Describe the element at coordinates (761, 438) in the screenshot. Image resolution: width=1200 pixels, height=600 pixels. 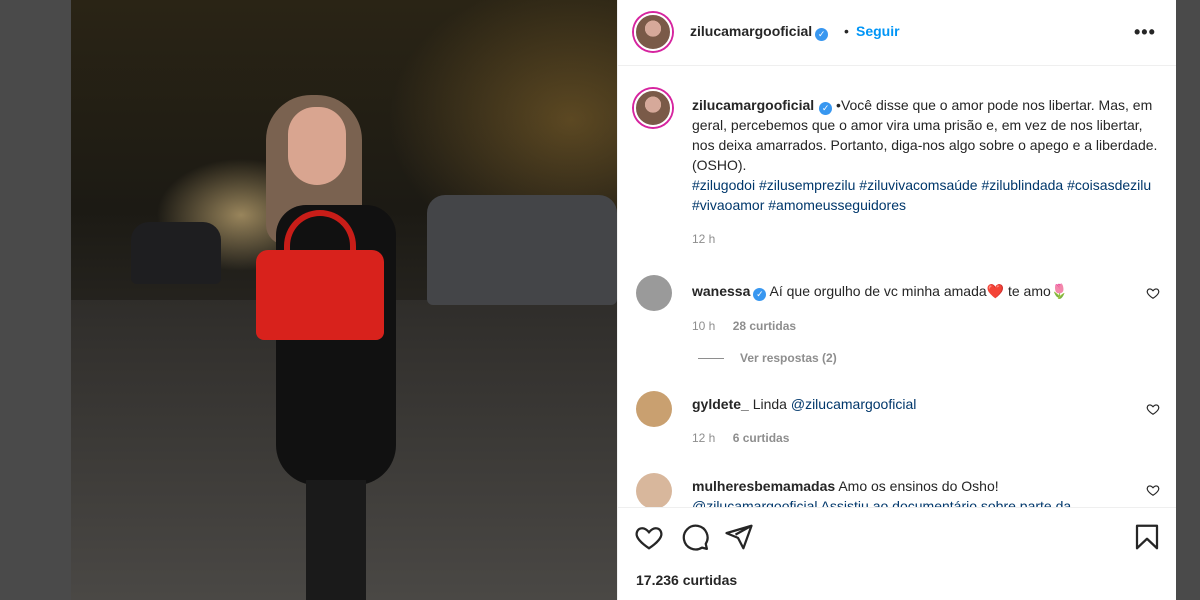
I see `comment-likes: 6 curtidas` at that location.